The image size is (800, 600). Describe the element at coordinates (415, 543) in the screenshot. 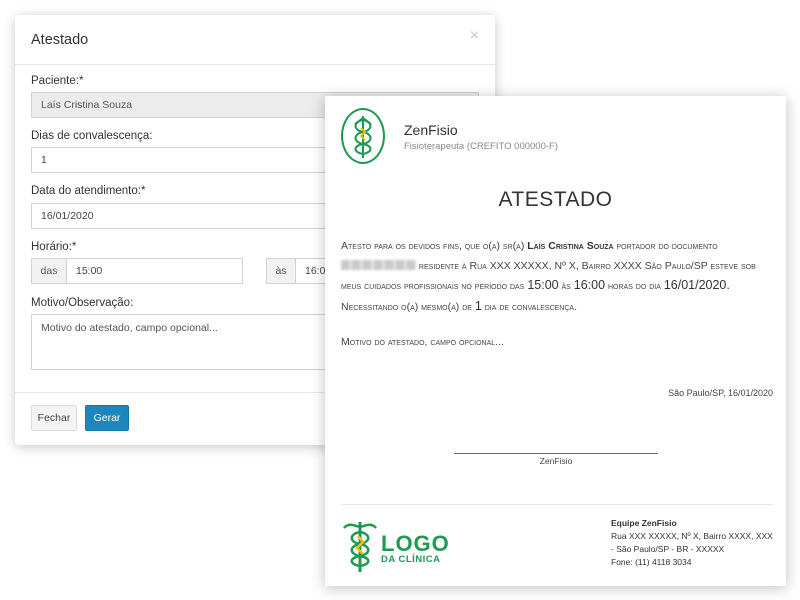

I see `clinic-logo-text: LOGO` at that location.